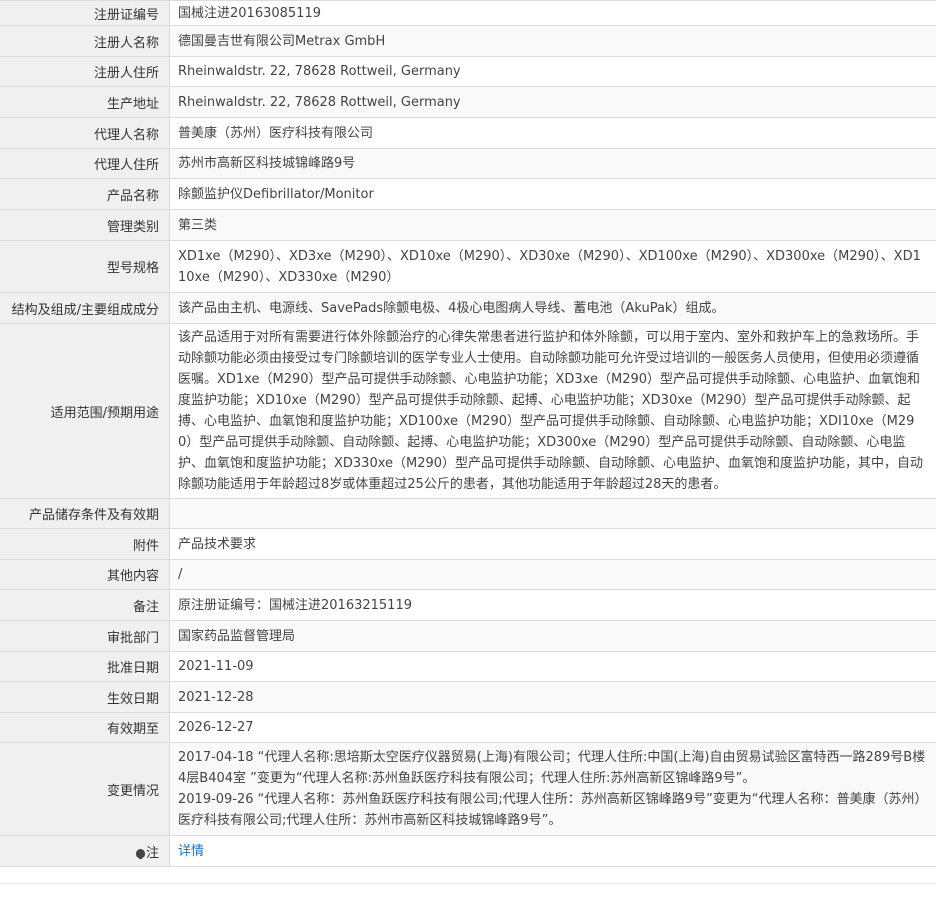 This screenshot has height=902, width=936. What do you see at coordinates (552, 163) in the screenshot?
I see `row-value-agent-address: 苏州市高新区科技城锦峰路9号` at bounding box center [552, 163].